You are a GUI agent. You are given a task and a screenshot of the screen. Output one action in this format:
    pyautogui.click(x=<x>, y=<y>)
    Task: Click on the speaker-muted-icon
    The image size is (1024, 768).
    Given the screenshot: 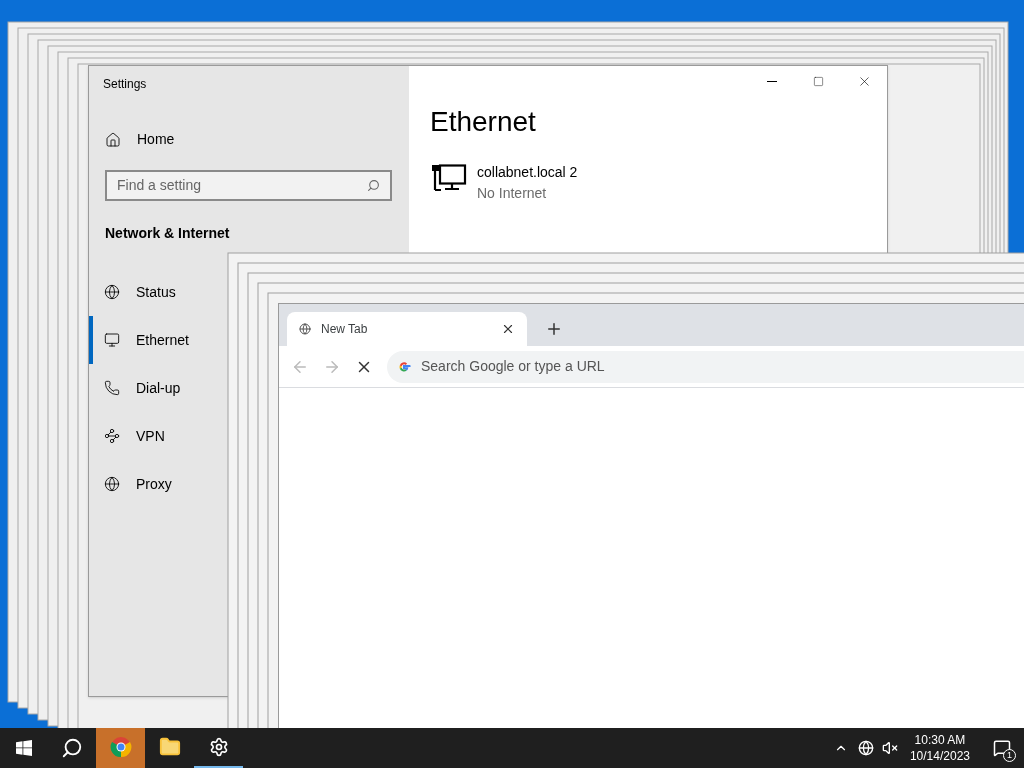 What is the action you would take?
    pyautogui.click(x=889, y=748)
    